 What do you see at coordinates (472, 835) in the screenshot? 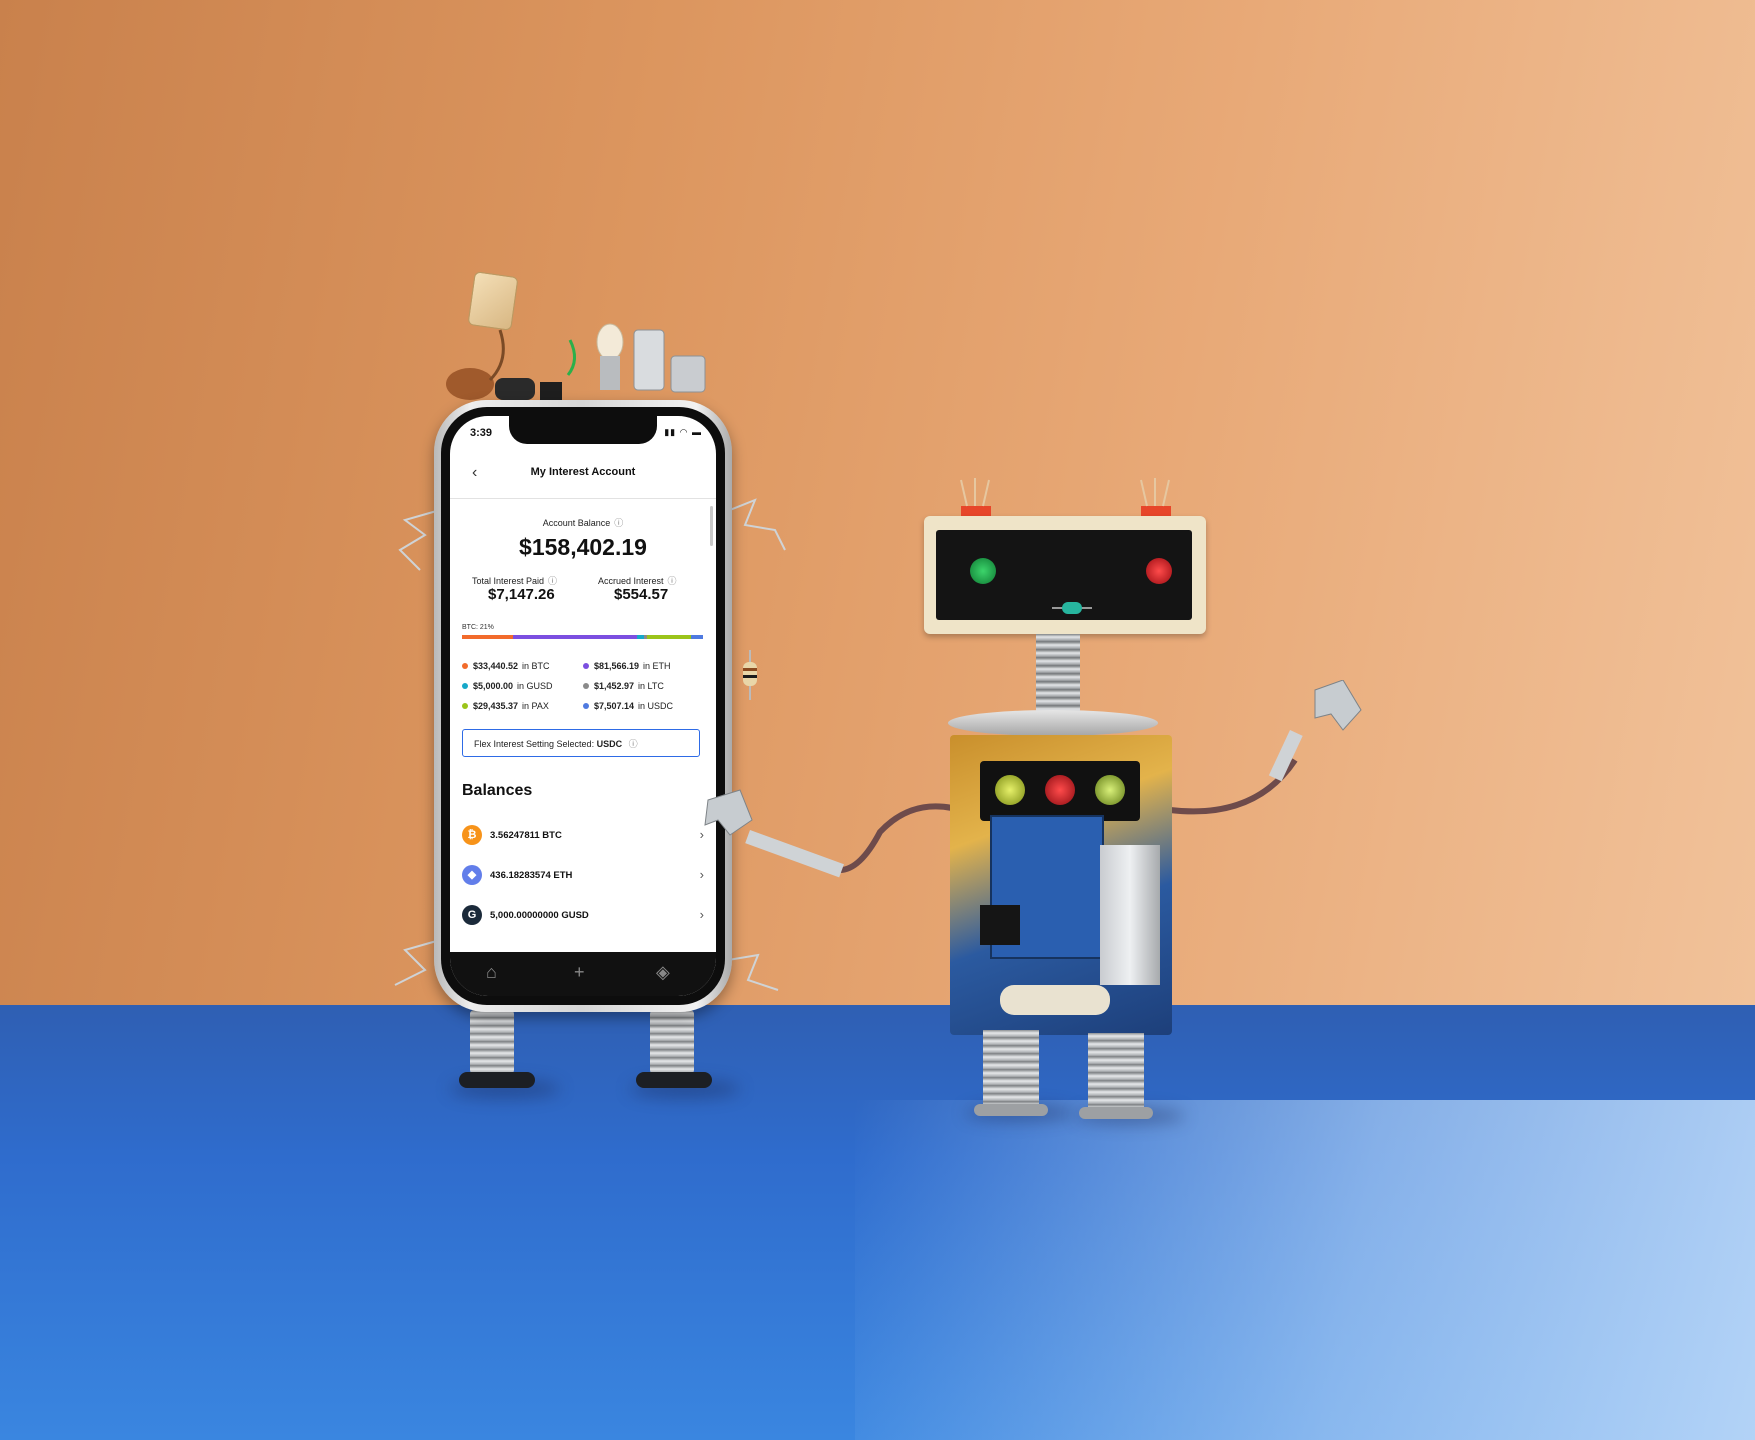
I see `bitcoin-icon: ₿` at bounding box center [472, 835].